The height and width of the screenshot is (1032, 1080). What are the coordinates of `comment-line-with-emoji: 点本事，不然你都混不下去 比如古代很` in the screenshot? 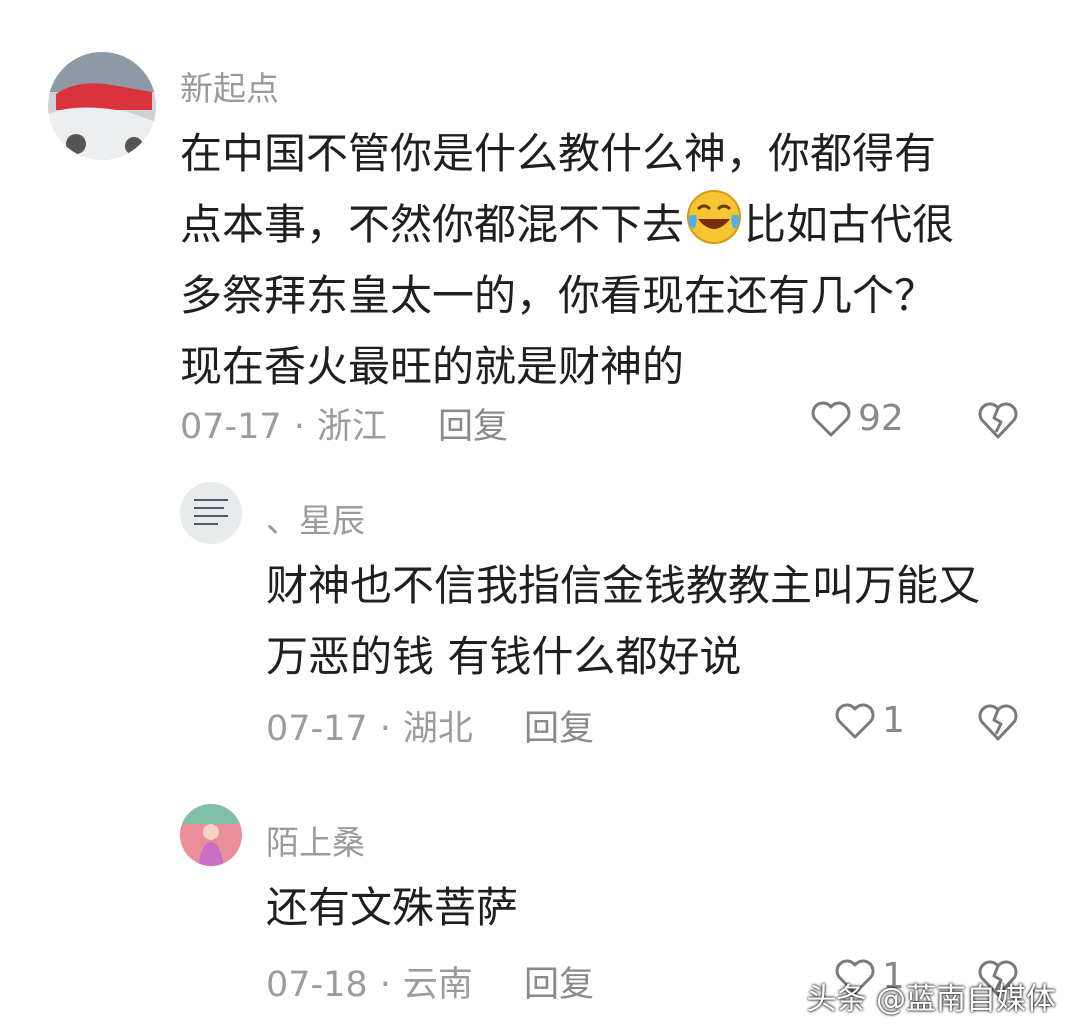 It's located at (567, 224).